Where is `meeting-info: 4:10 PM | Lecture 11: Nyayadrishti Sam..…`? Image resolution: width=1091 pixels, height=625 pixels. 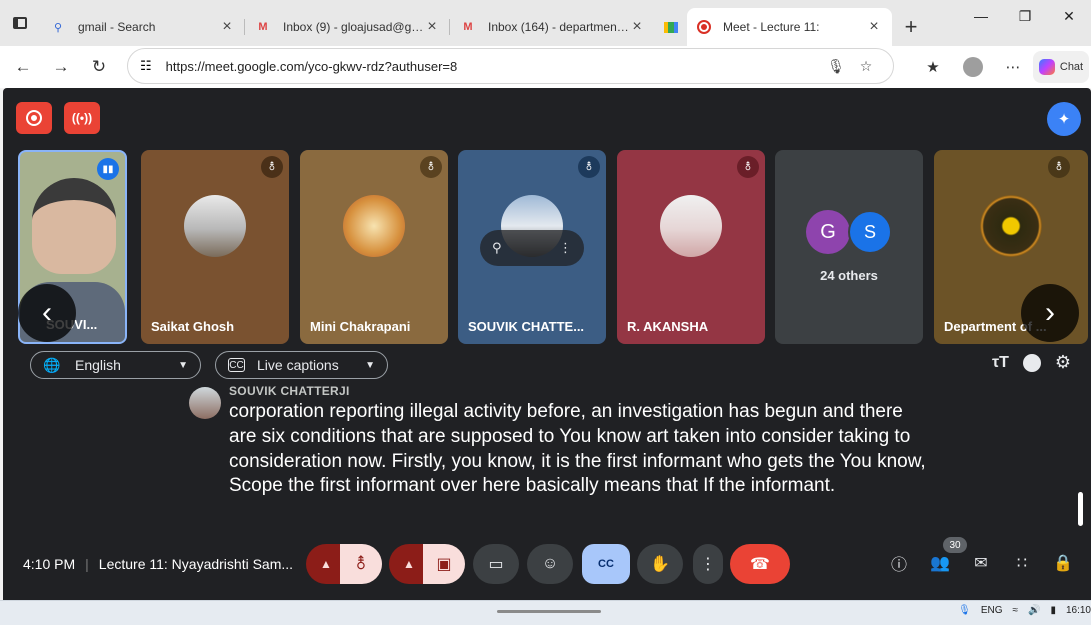
meeting-info: 4:10 PM | Lecture 11: Nyayadrishti Sam..… is located at coordinates (158, 564).